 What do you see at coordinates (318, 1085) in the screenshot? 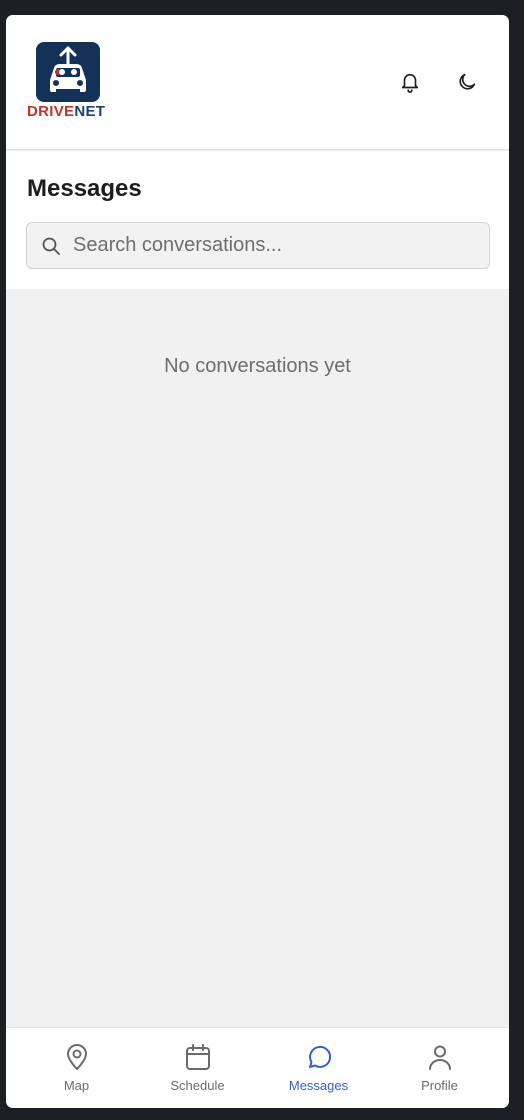
I see `tab-label: Messages` at bounding box center [318, 1085].